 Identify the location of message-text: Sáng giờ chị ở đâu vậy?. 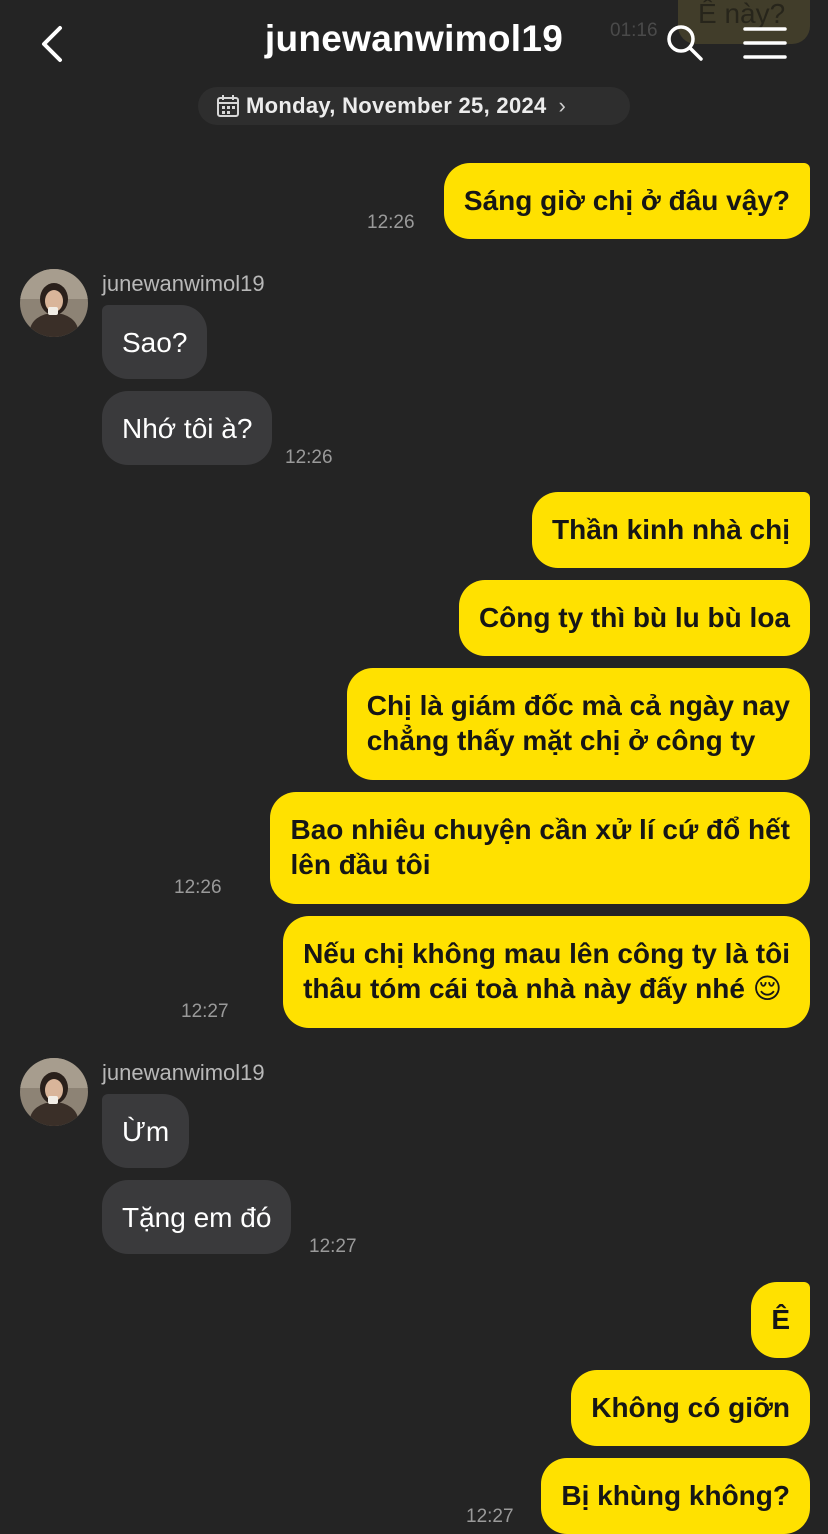
(626, 200).